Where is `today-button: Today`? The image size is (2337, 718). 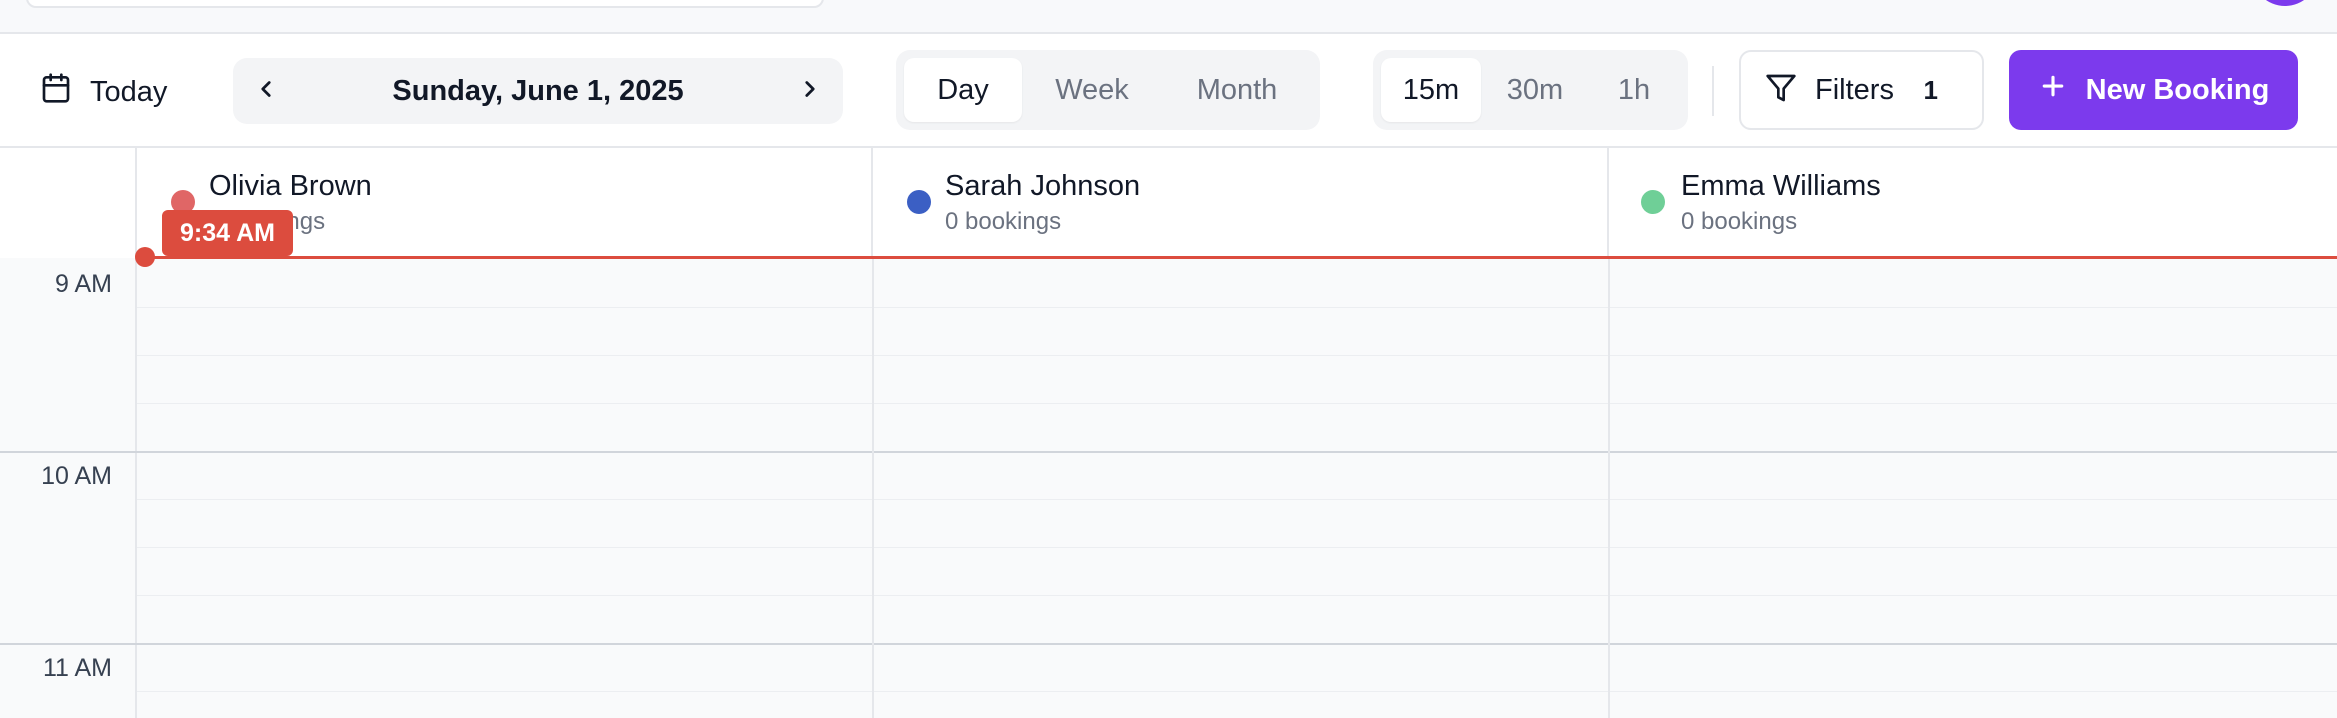
today-button: Today is located at coordinates (103, 92).